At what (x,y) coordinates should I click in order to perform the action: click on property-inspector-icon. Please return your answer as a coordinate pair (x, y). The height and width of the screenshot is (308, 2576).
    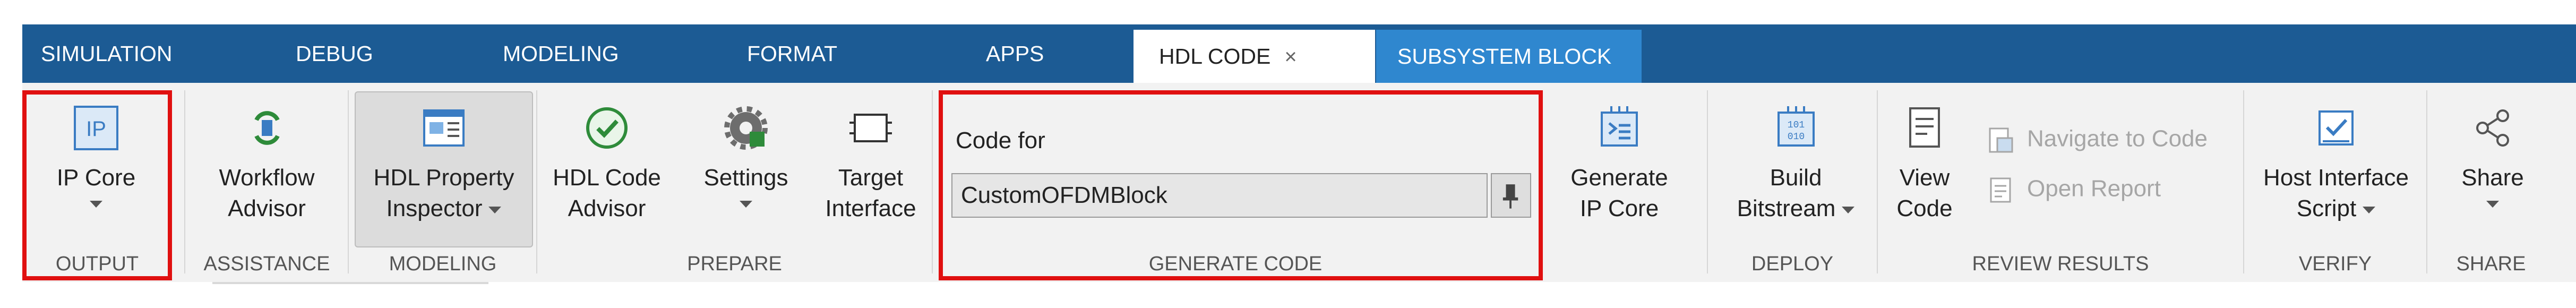
    Looking at the image, I should click on (444, 128).